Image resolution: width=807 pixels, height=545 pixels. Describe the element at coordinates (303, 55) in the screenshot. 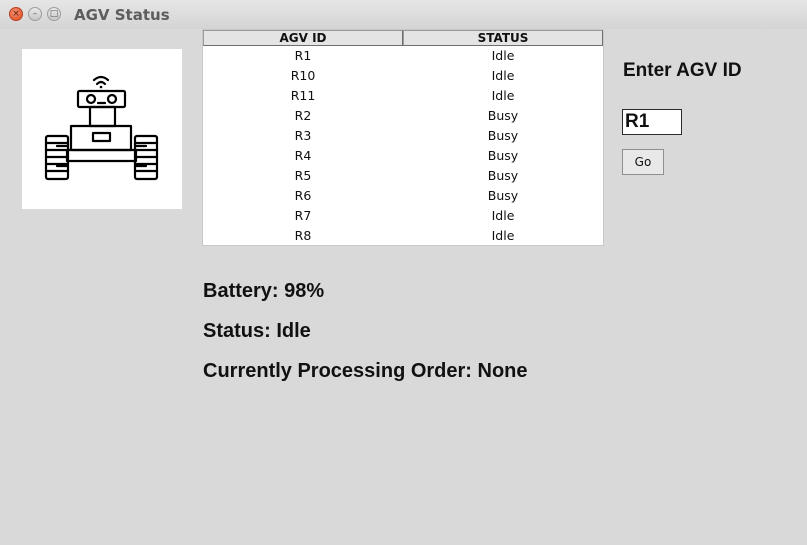

I see `agv-id-cell: R1` at that location.